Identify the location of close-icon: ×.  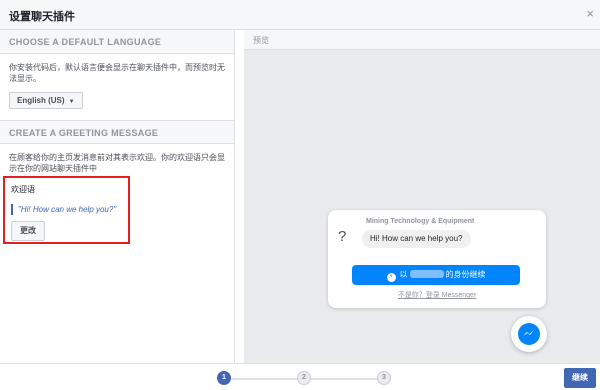
(590, 13).